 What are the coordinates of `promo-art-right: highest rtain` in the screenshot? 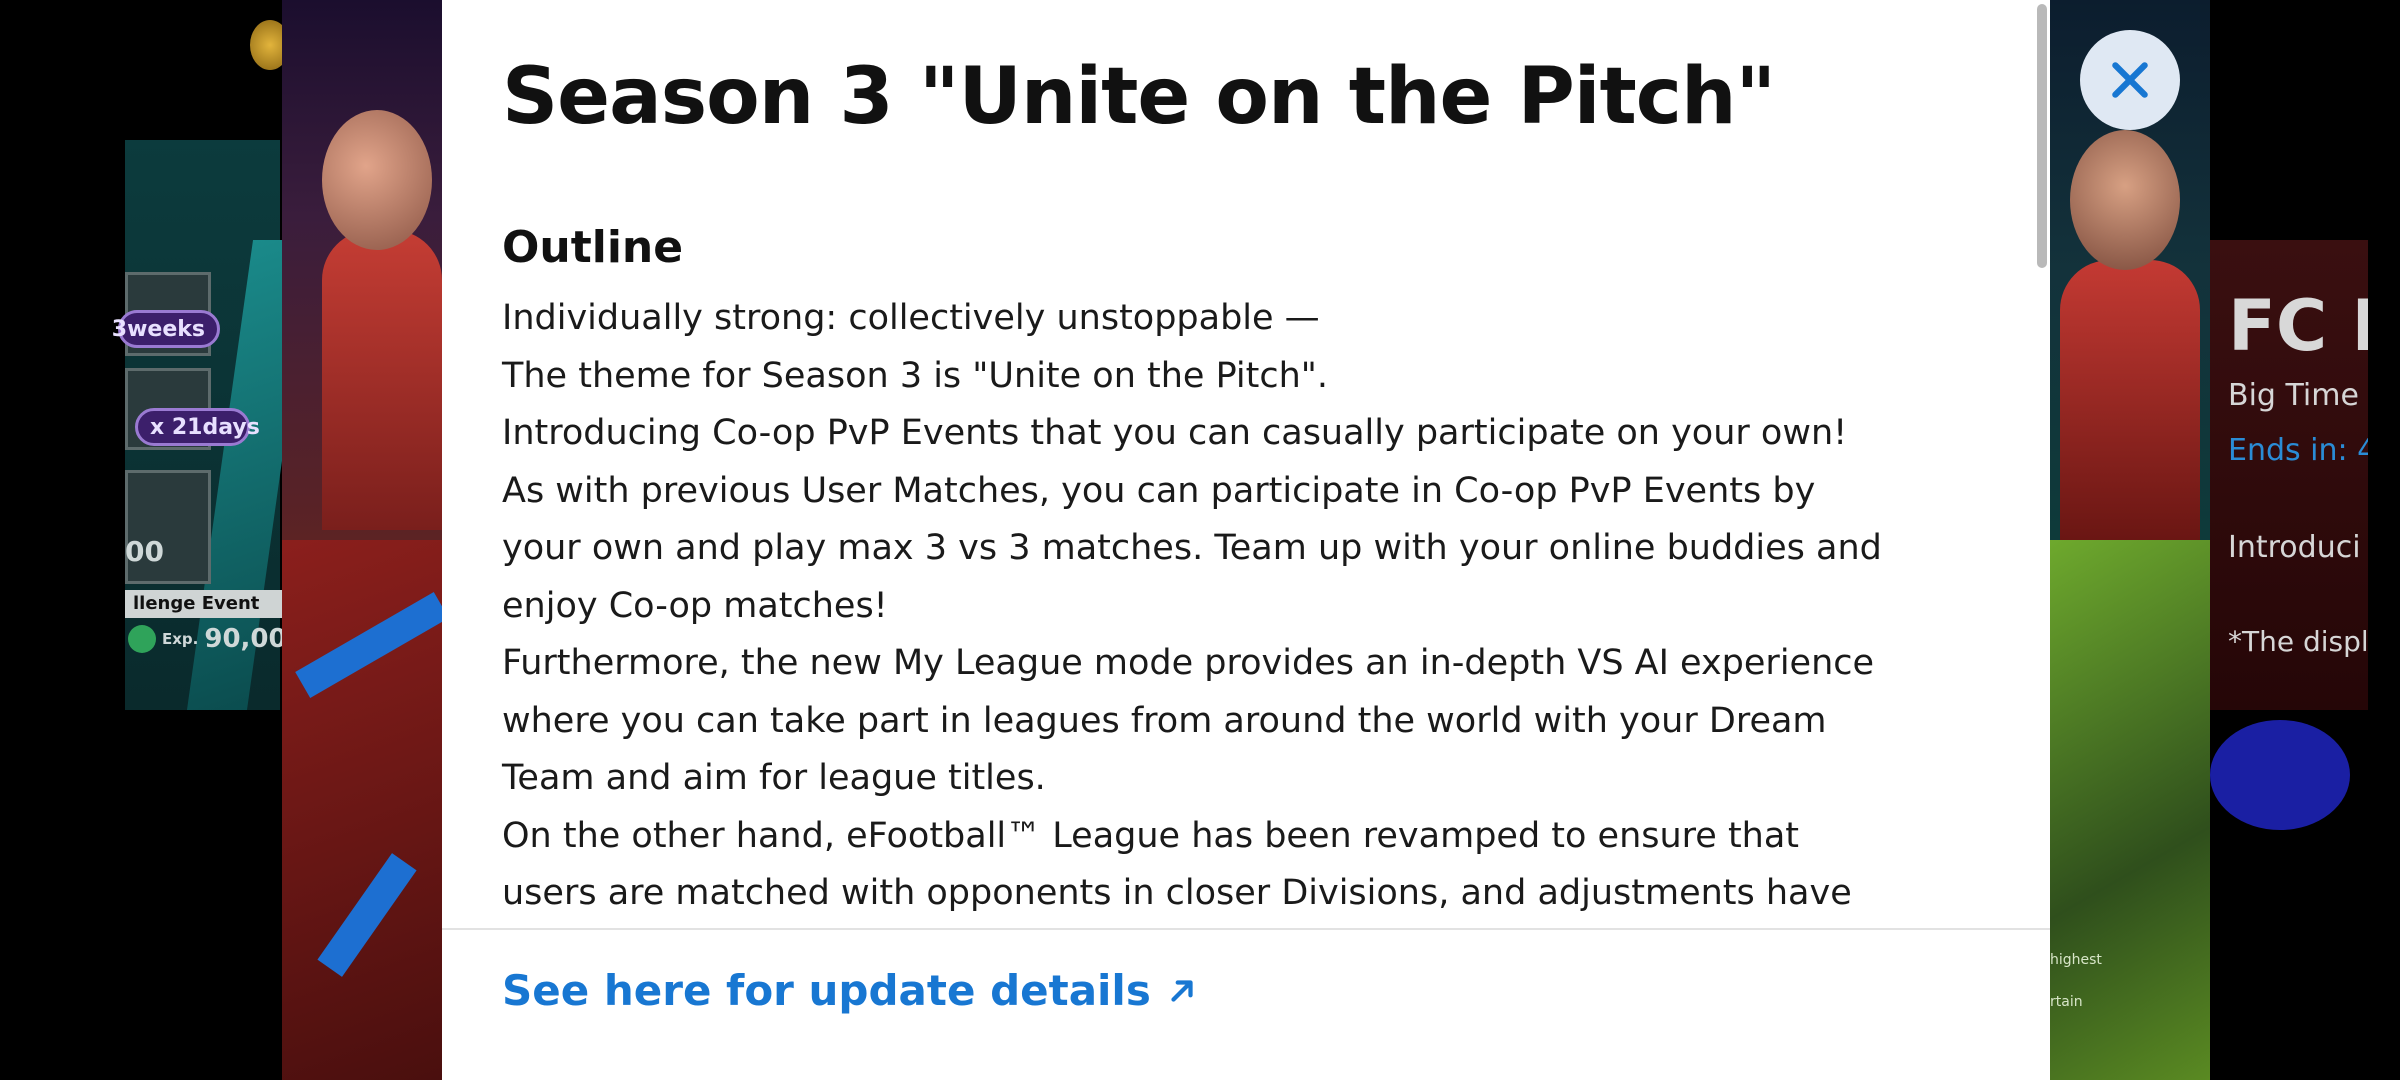 It's located at (2130, 810).